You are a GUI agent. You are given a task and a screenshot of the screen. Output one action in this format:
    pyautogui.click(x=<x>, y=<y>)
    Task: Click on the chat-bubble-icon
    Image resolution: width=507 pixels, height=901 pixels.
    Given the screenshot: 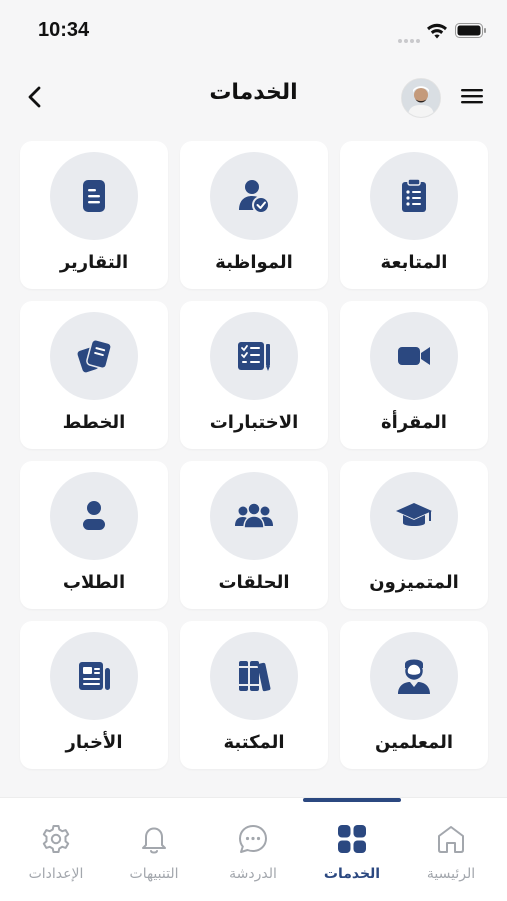 What is the action you would take?
    pyautogui.click(x=253, y=839)
    